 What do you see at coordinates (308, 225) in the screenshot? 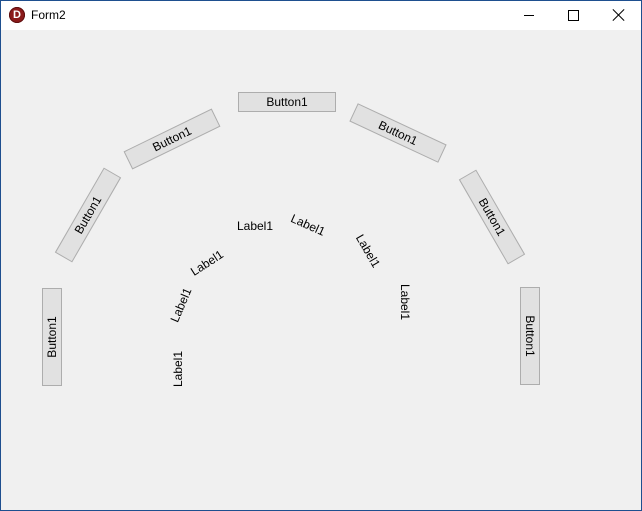
I see `label1-upper-right: Label1` at bounding box center [308, 225].